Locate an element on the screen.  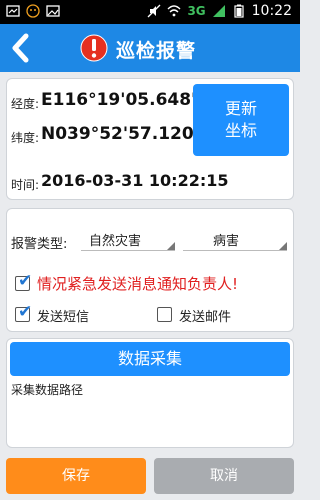
back-button is located at coordinates (21, 48).